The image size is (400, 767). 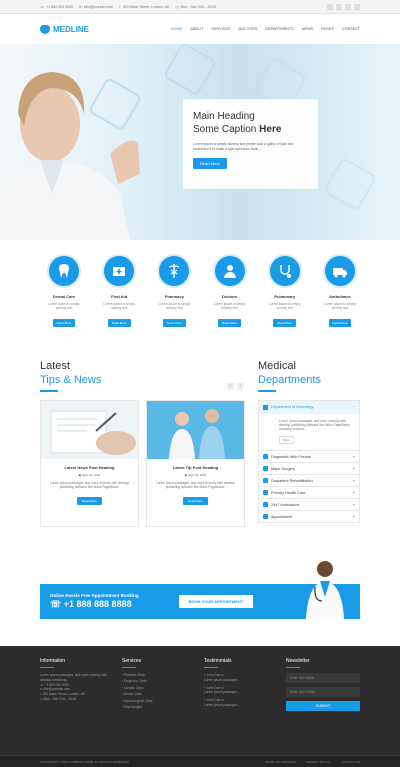 I want to click on twitter-icon, so click(x=339, y=6).